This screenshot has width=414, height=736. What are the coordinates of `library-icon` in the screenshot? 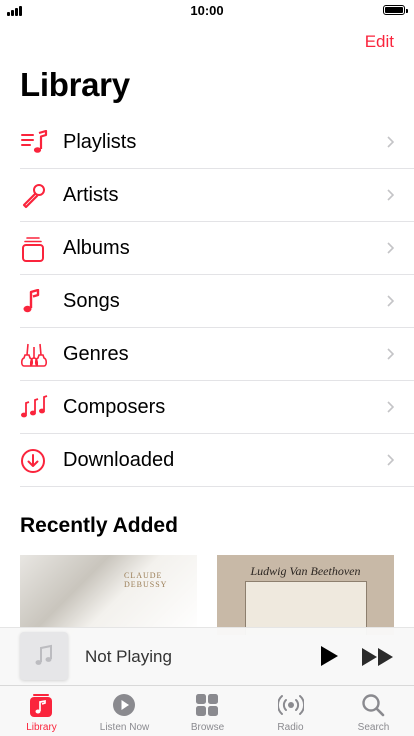 It's located at (41, 705).